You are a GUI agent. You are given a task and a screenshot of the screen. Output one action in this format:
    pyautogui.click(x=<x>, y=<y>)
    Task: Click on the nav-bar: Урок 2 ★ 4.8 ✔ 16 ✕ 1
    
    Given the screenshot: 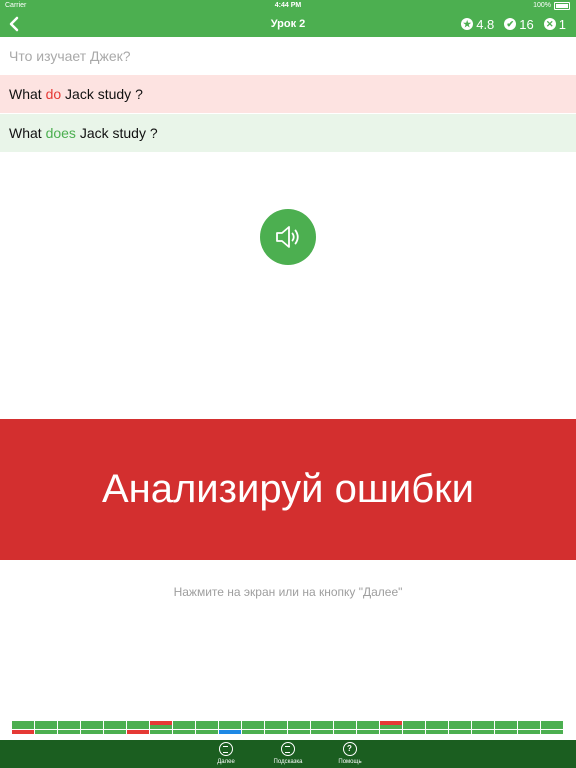 What is the action you would take?
    pyautogui.click(x=288, y=24)
    